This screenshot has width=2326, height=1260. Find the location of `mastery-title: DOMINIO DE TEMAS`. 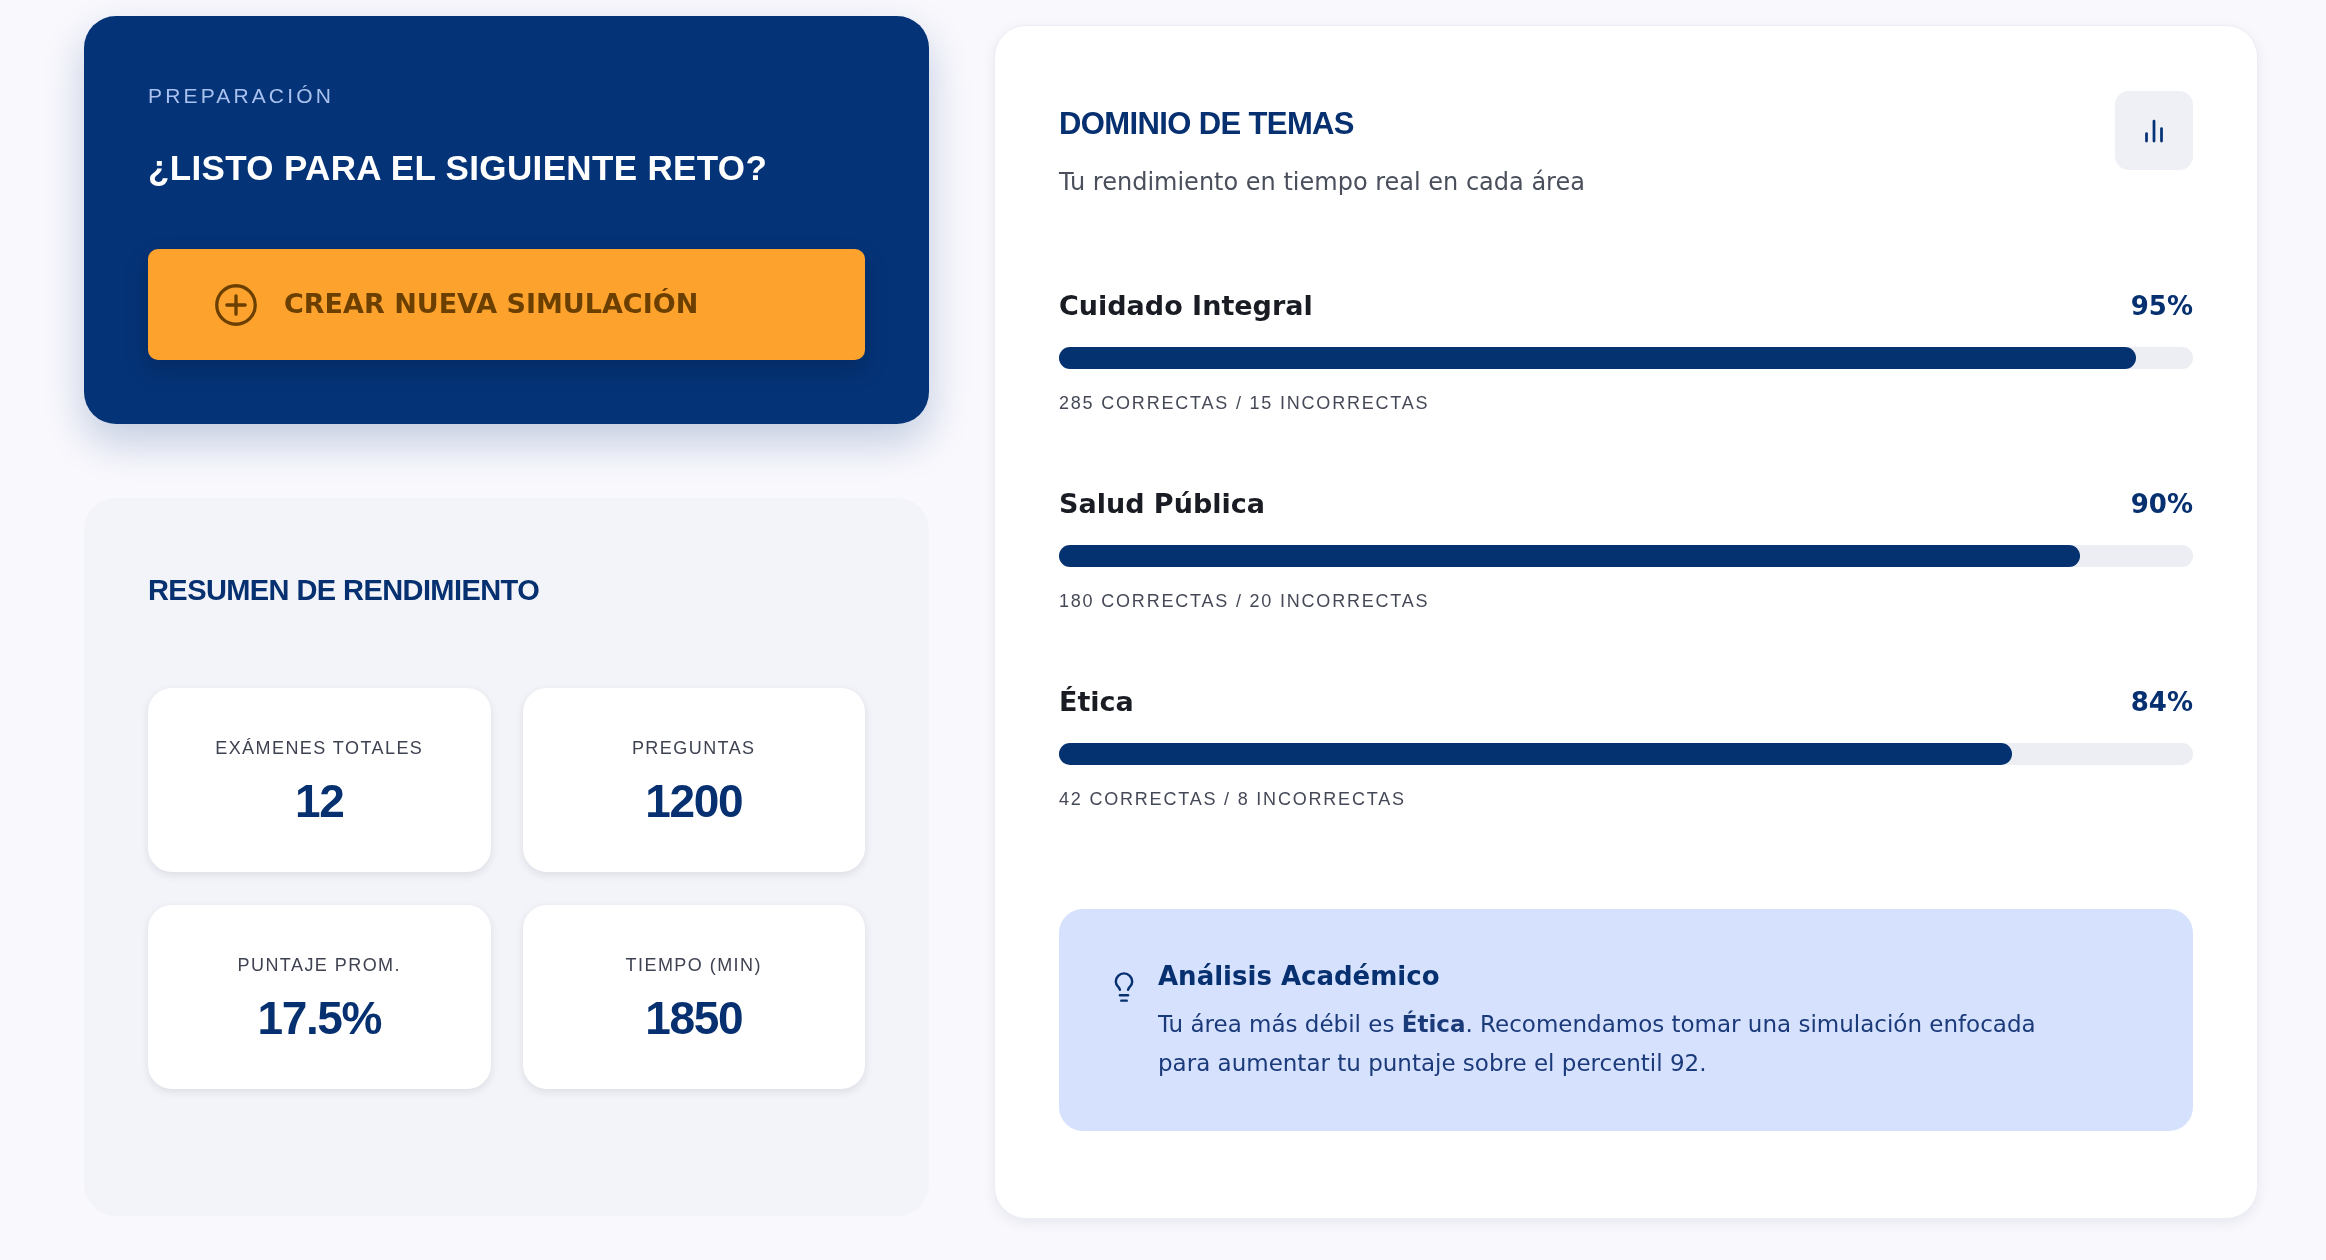

mastery-title: DOMINIO DE TEMAS is located at coordinates (1207, 124).